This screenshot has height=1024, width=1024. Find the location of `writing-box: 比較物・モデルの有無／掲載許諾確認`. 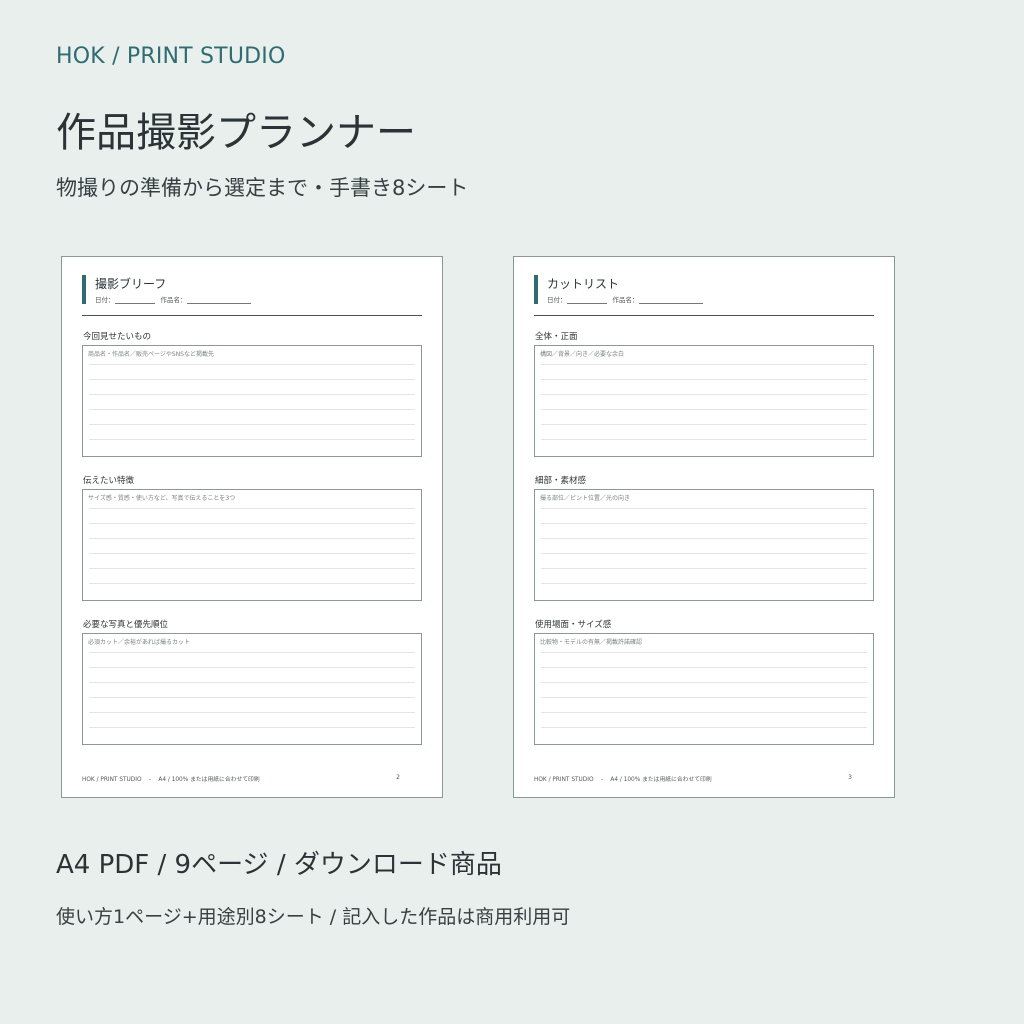

writing-box: 比較物・モデルの有無／掲載許諾確認 is located at coordinates (704, 689).